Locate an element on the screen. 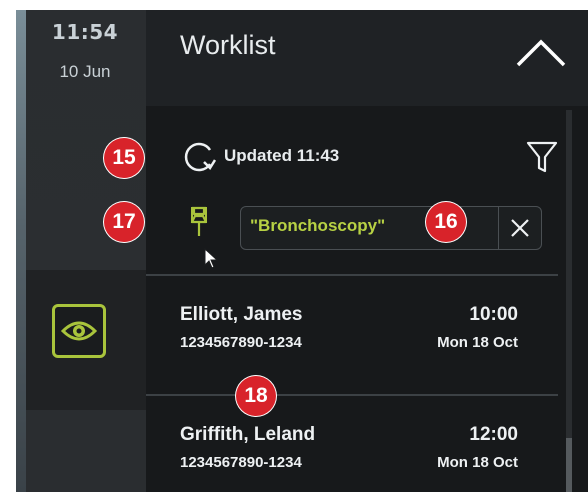  clock-time: 11:54 is located at coordinates (85, 32).